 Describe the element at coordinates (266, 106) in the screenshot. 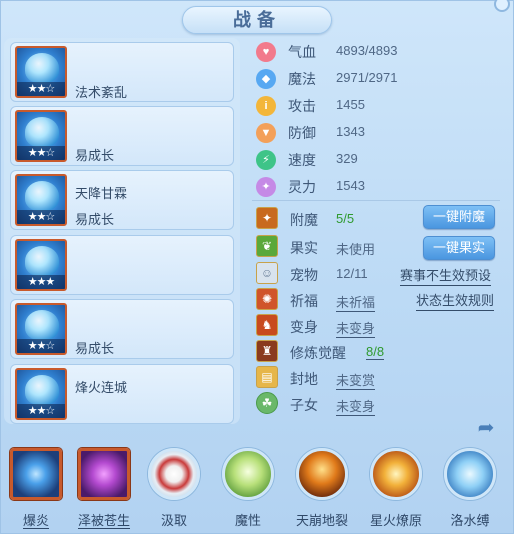

I see `attack-icon: i` at that location.